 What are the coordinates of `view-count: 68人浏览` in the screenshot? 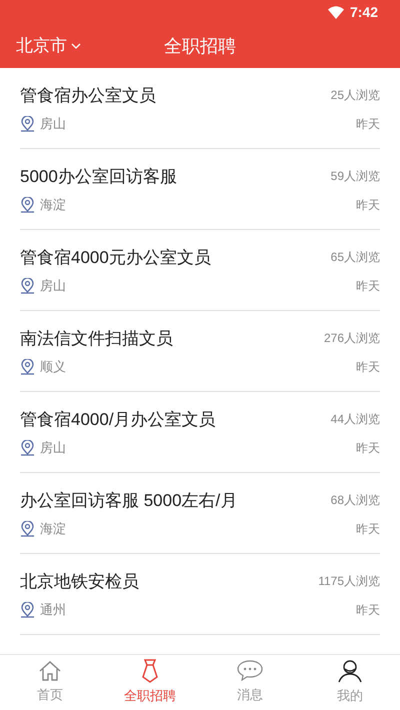 It's located at (355, 501).